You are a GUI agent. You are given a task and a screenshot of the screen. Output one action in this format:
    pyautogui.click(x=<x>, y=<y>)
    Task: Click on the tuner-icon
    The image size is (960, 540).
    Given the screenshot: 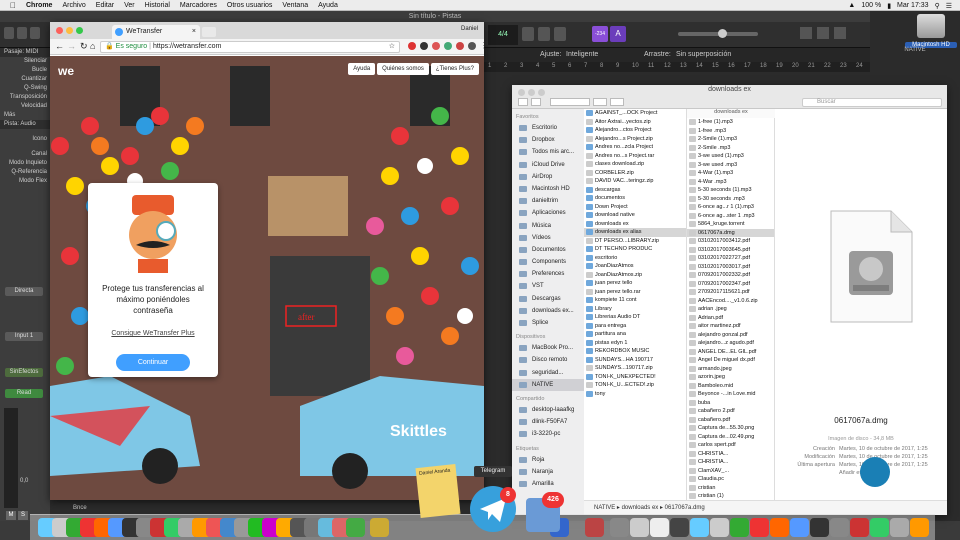 What is the action you would take?
    pyautogui.click(x=544, y=34)
    